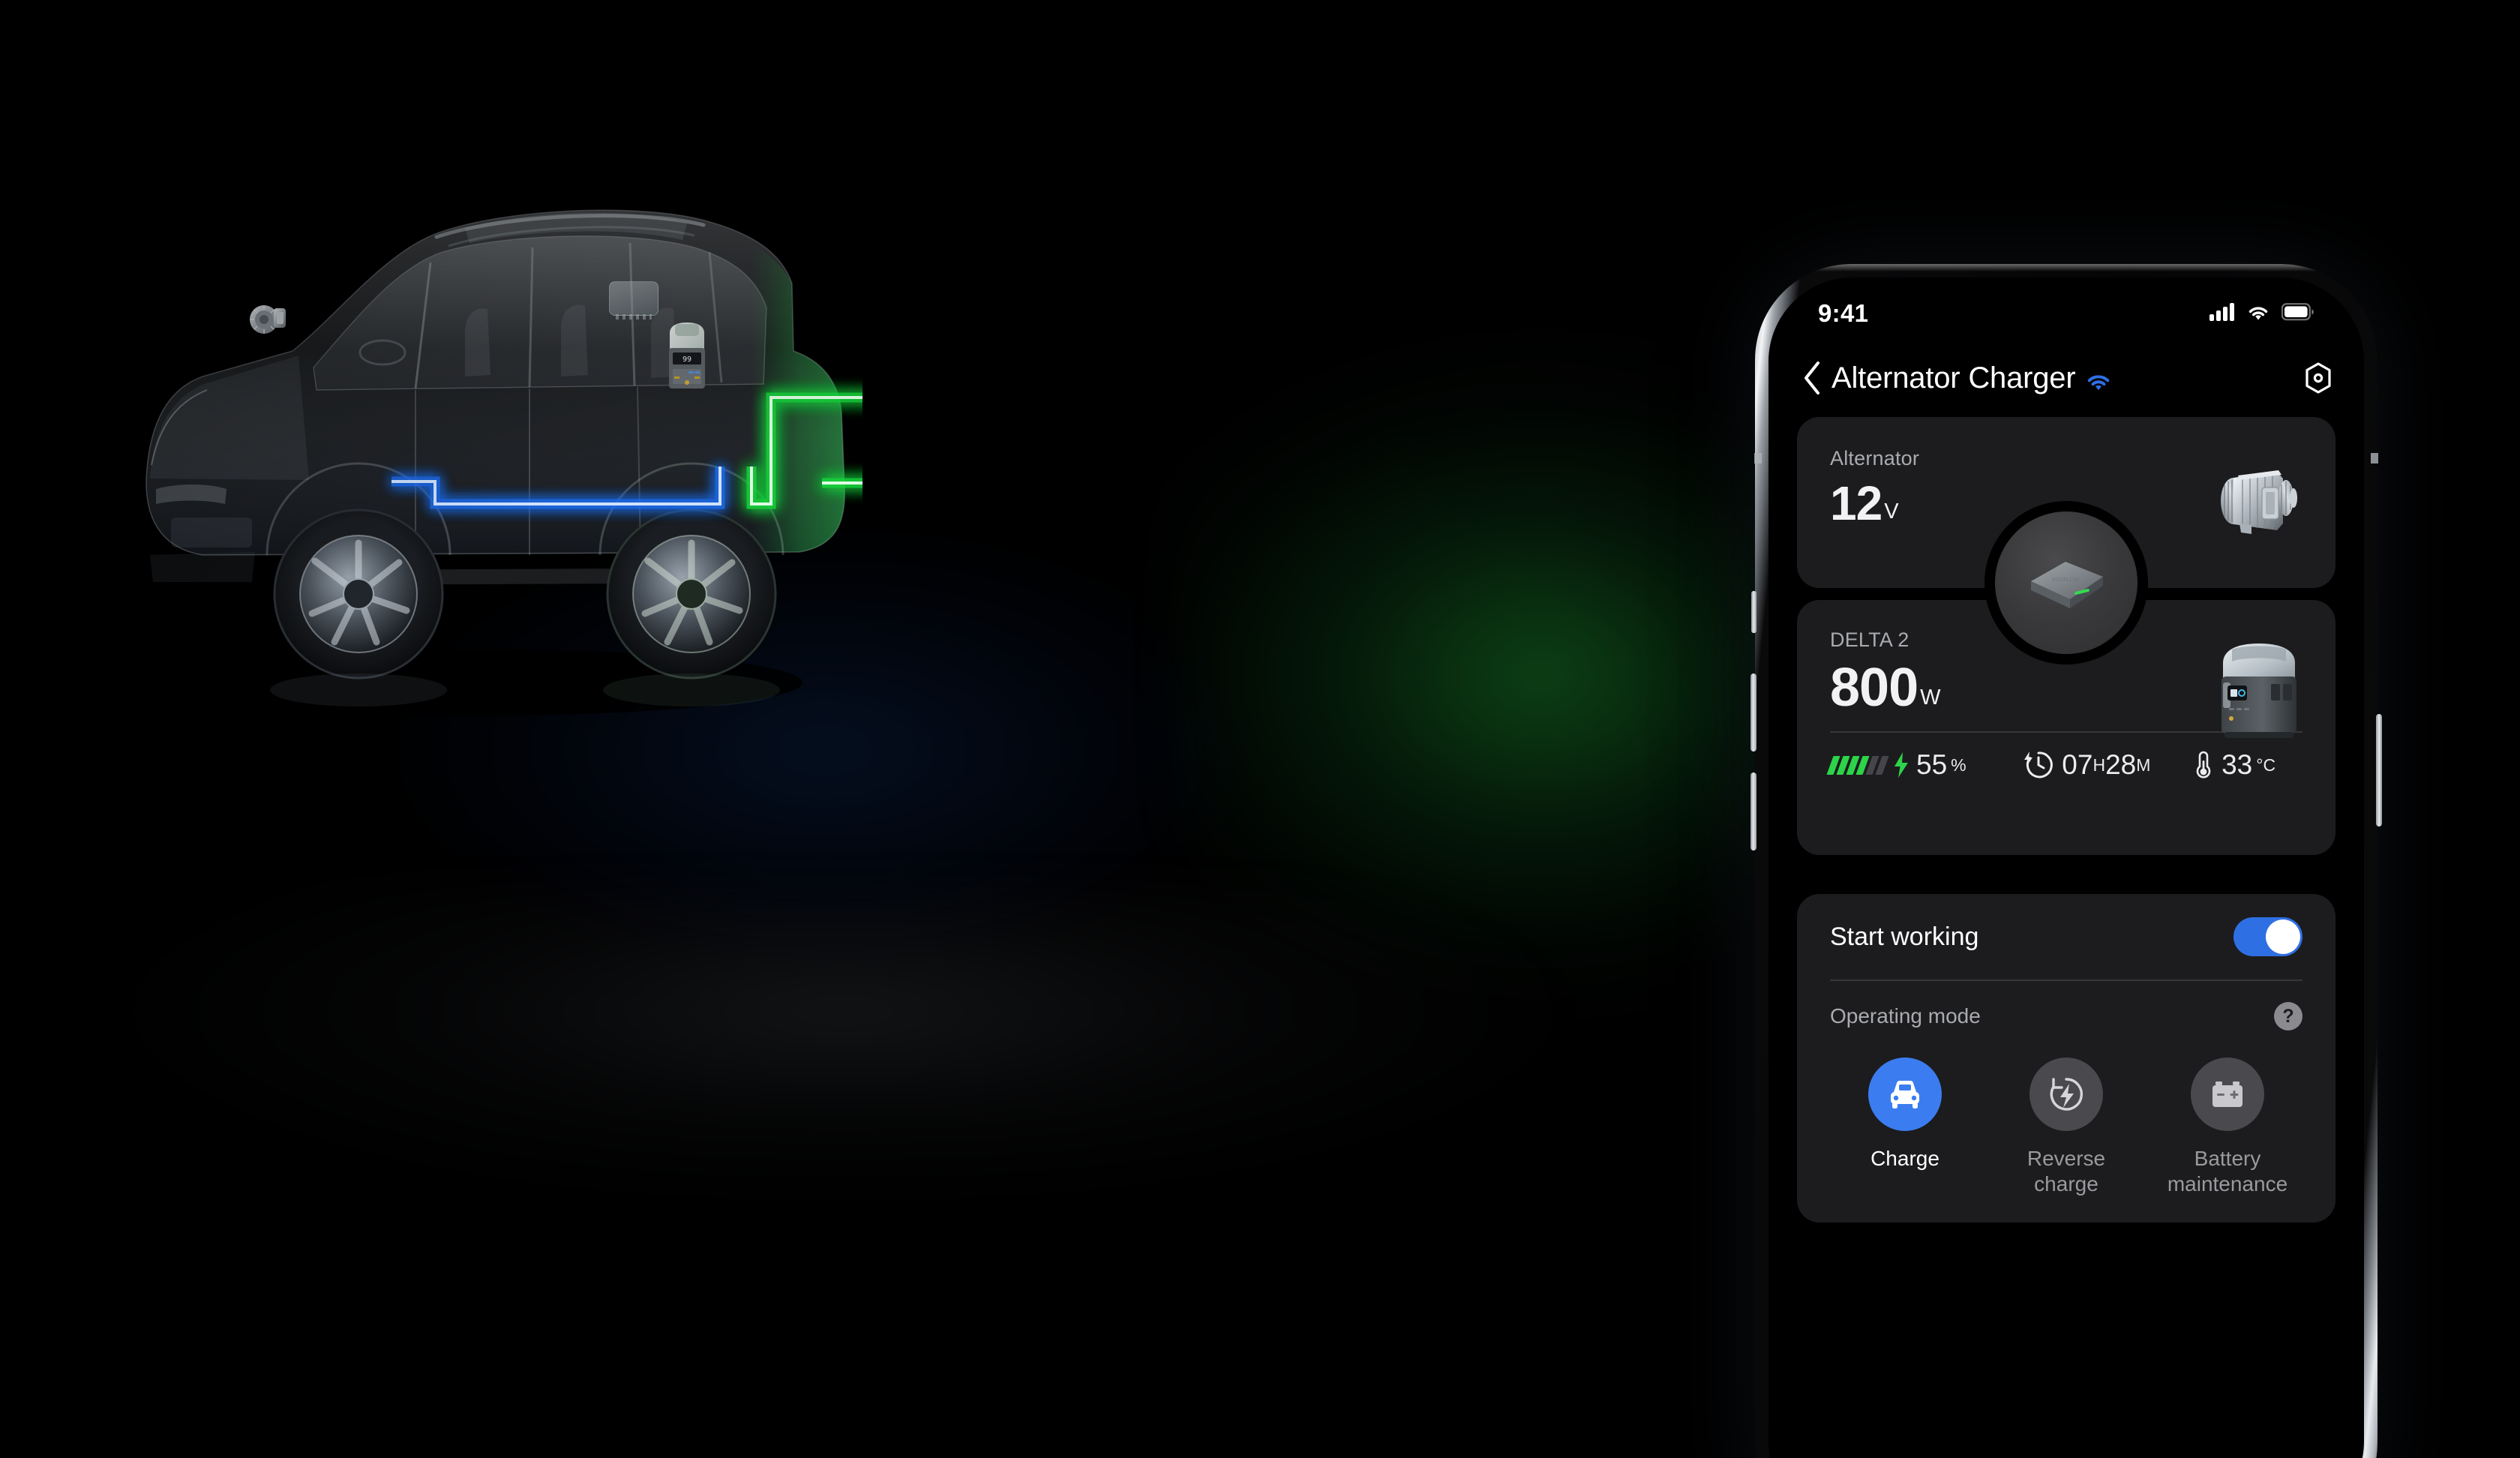 This screenshot has height=1458, width=2520. I want to click on power-button, so click(2379, 770).